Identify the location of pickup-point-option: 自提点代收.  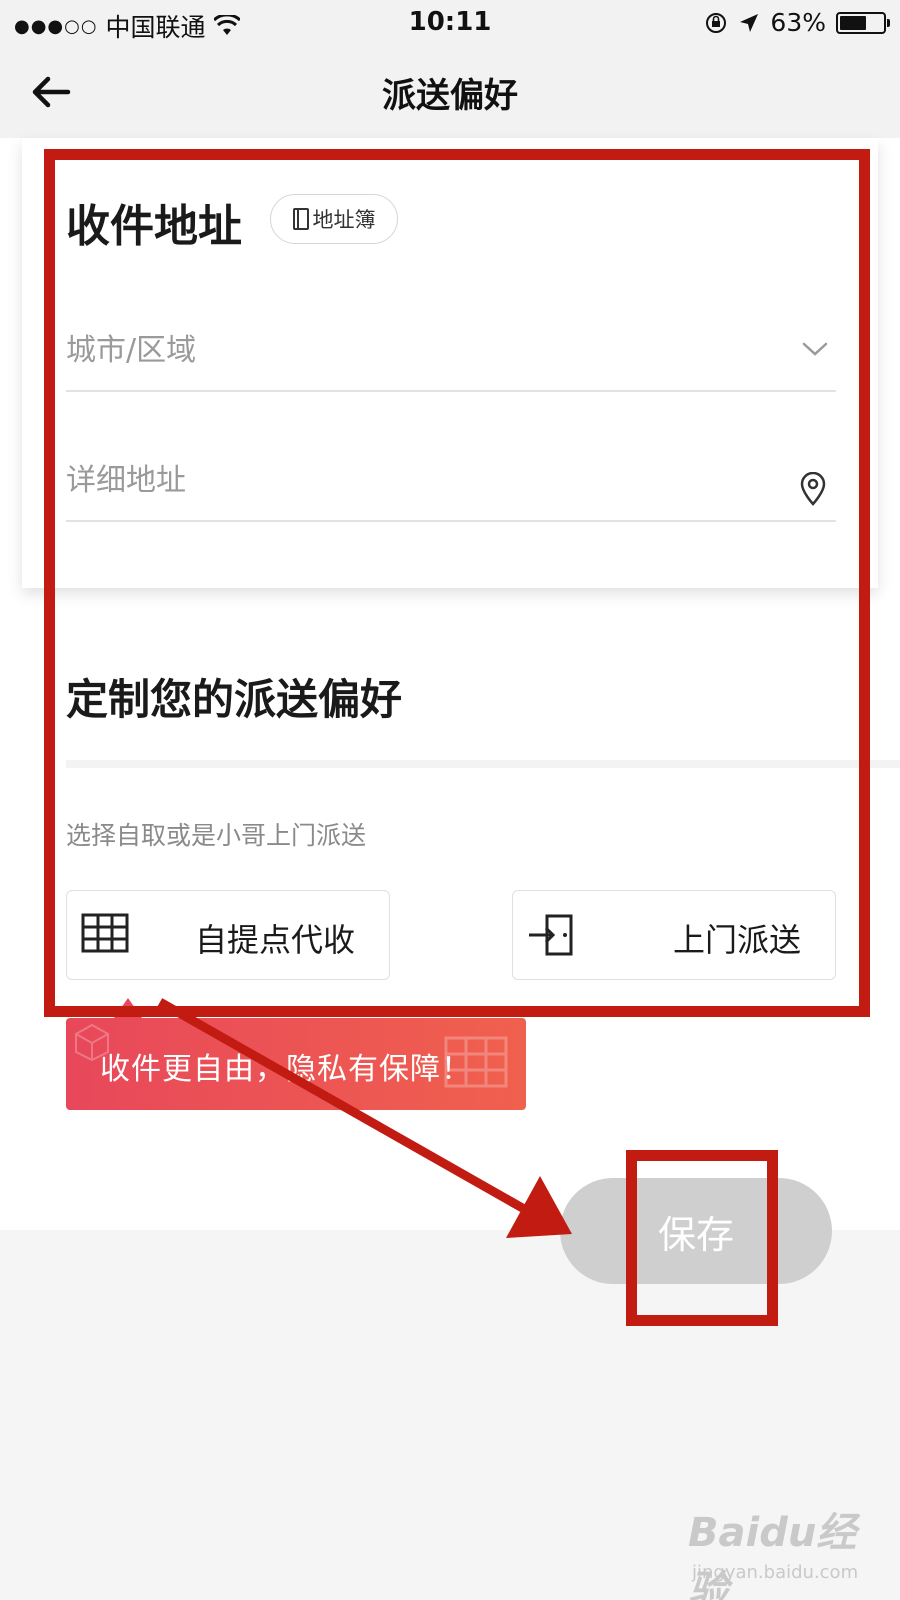
(228, 935).